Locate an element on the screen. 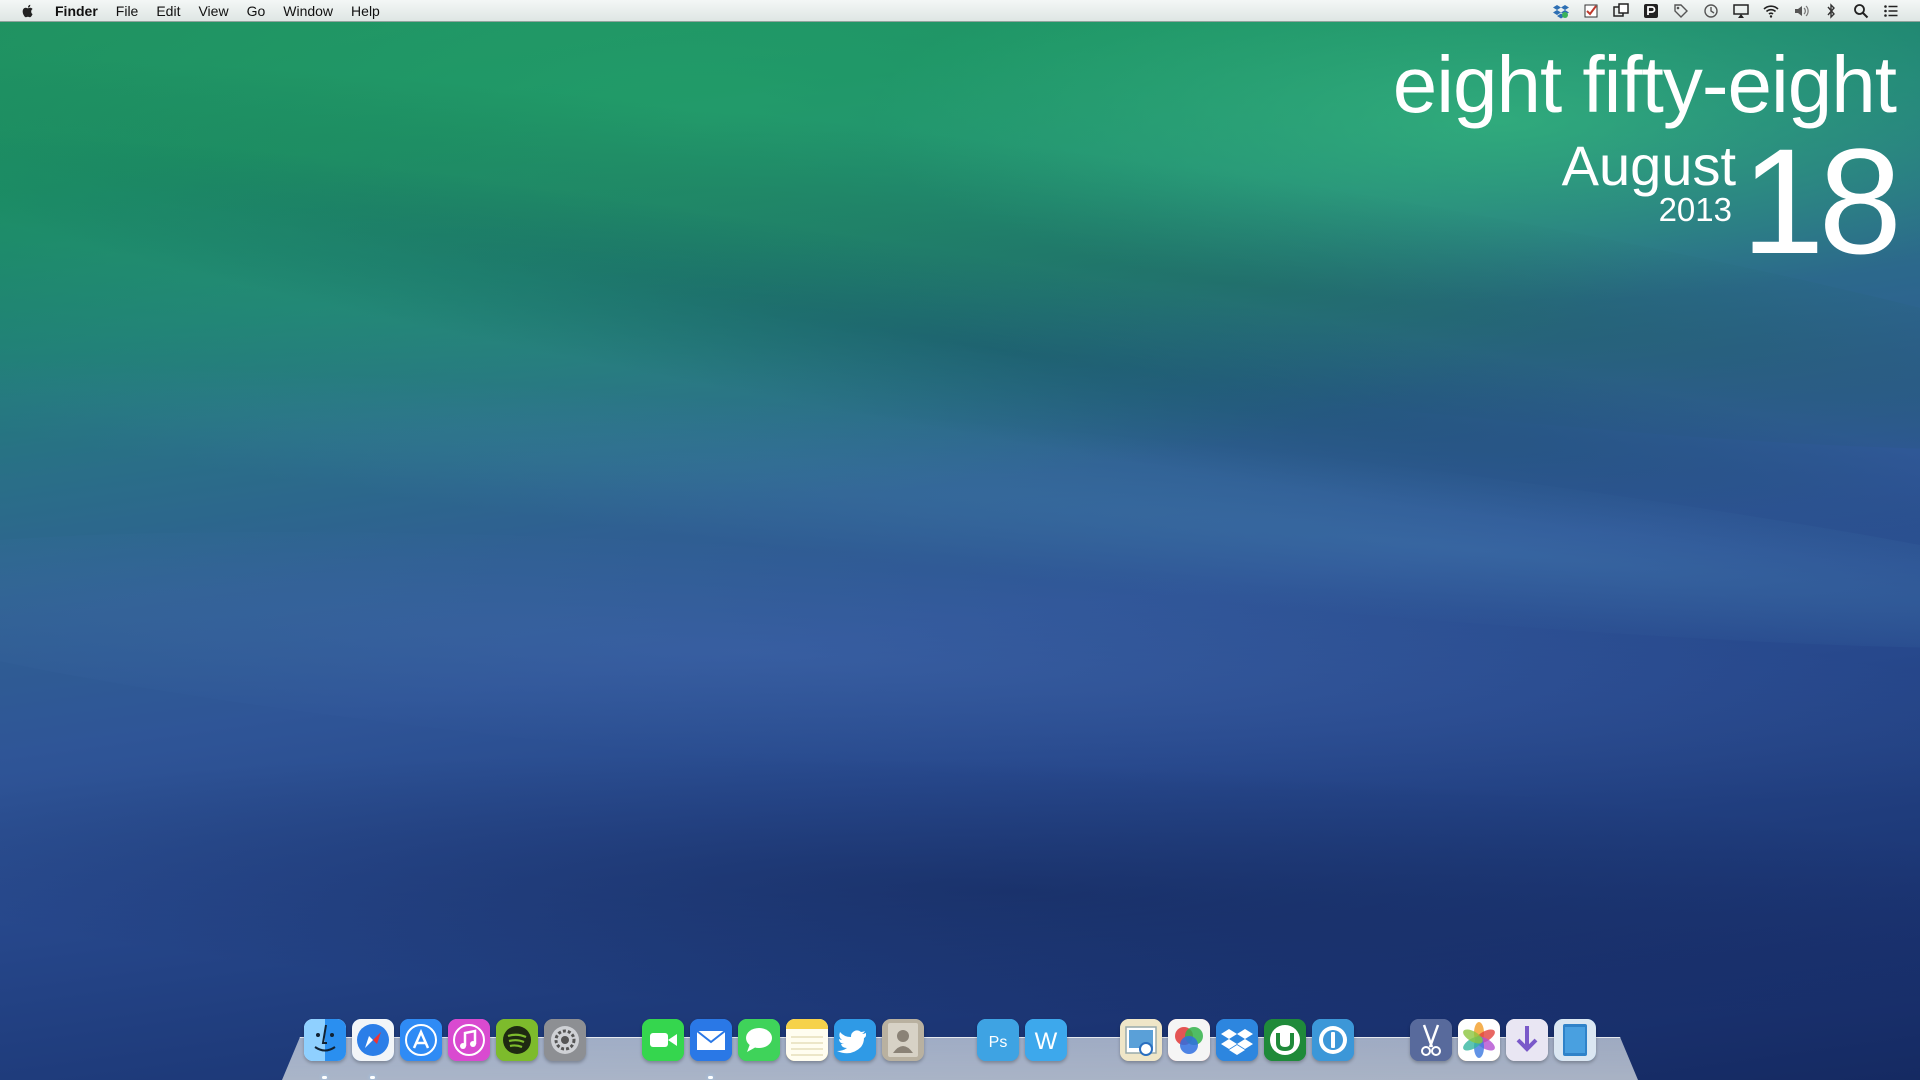 The image size is (1920, 1080). documents-icon is located at coordinates (1575, 1040).